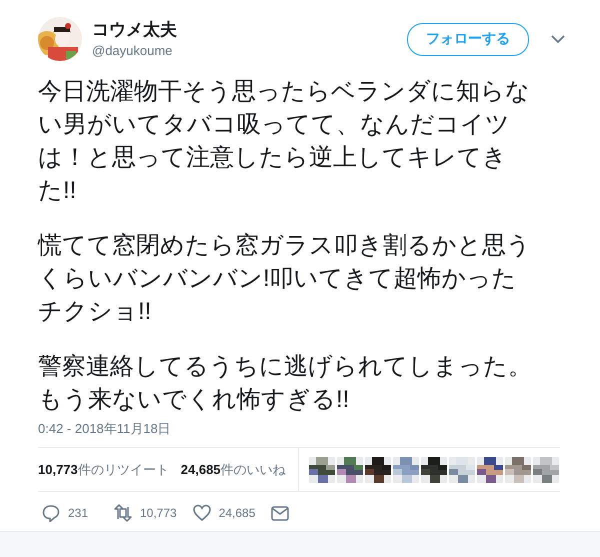 This screenshot has height=557, width=600. Describe the element at coordinates (280, 513) in the screenshot. I see `envelope-icon` at that location.